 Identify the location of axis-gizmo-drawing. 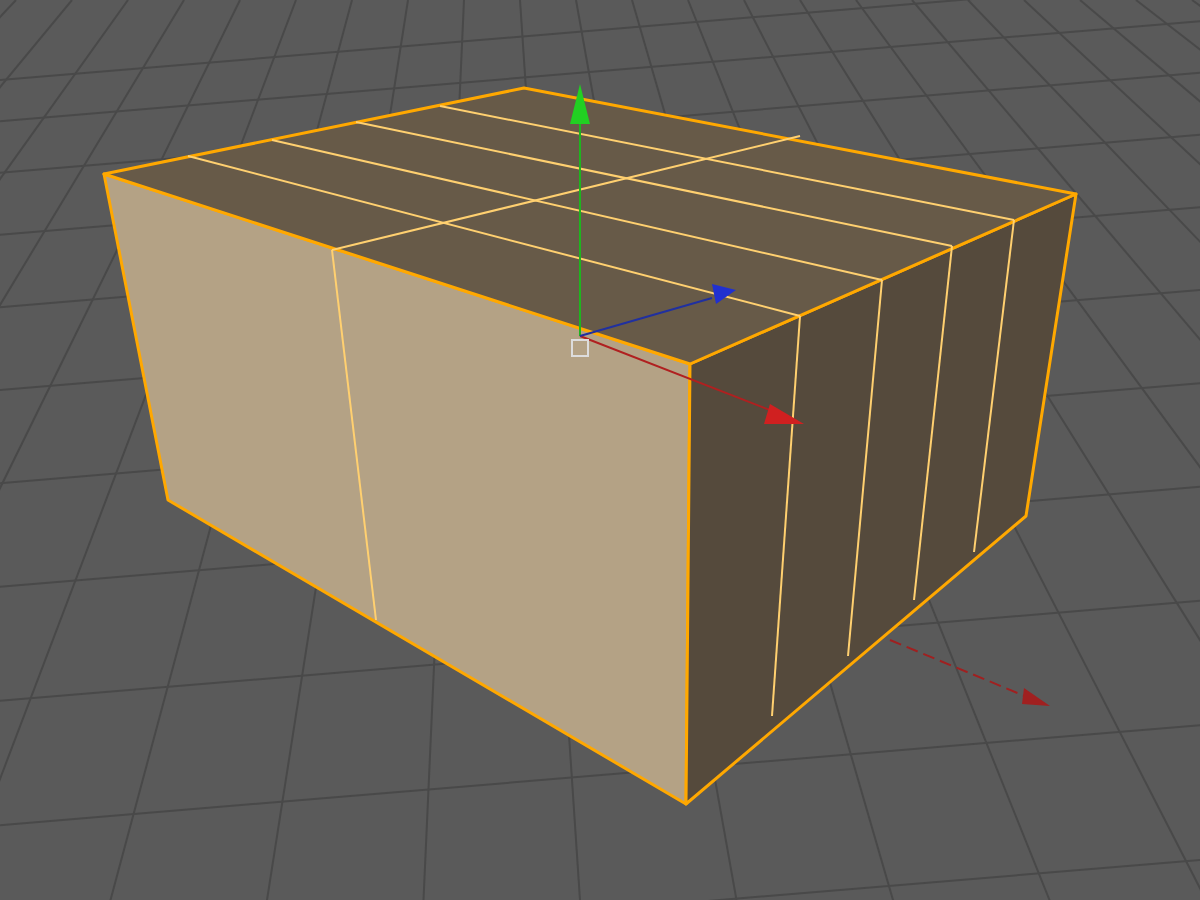
(687, 254).